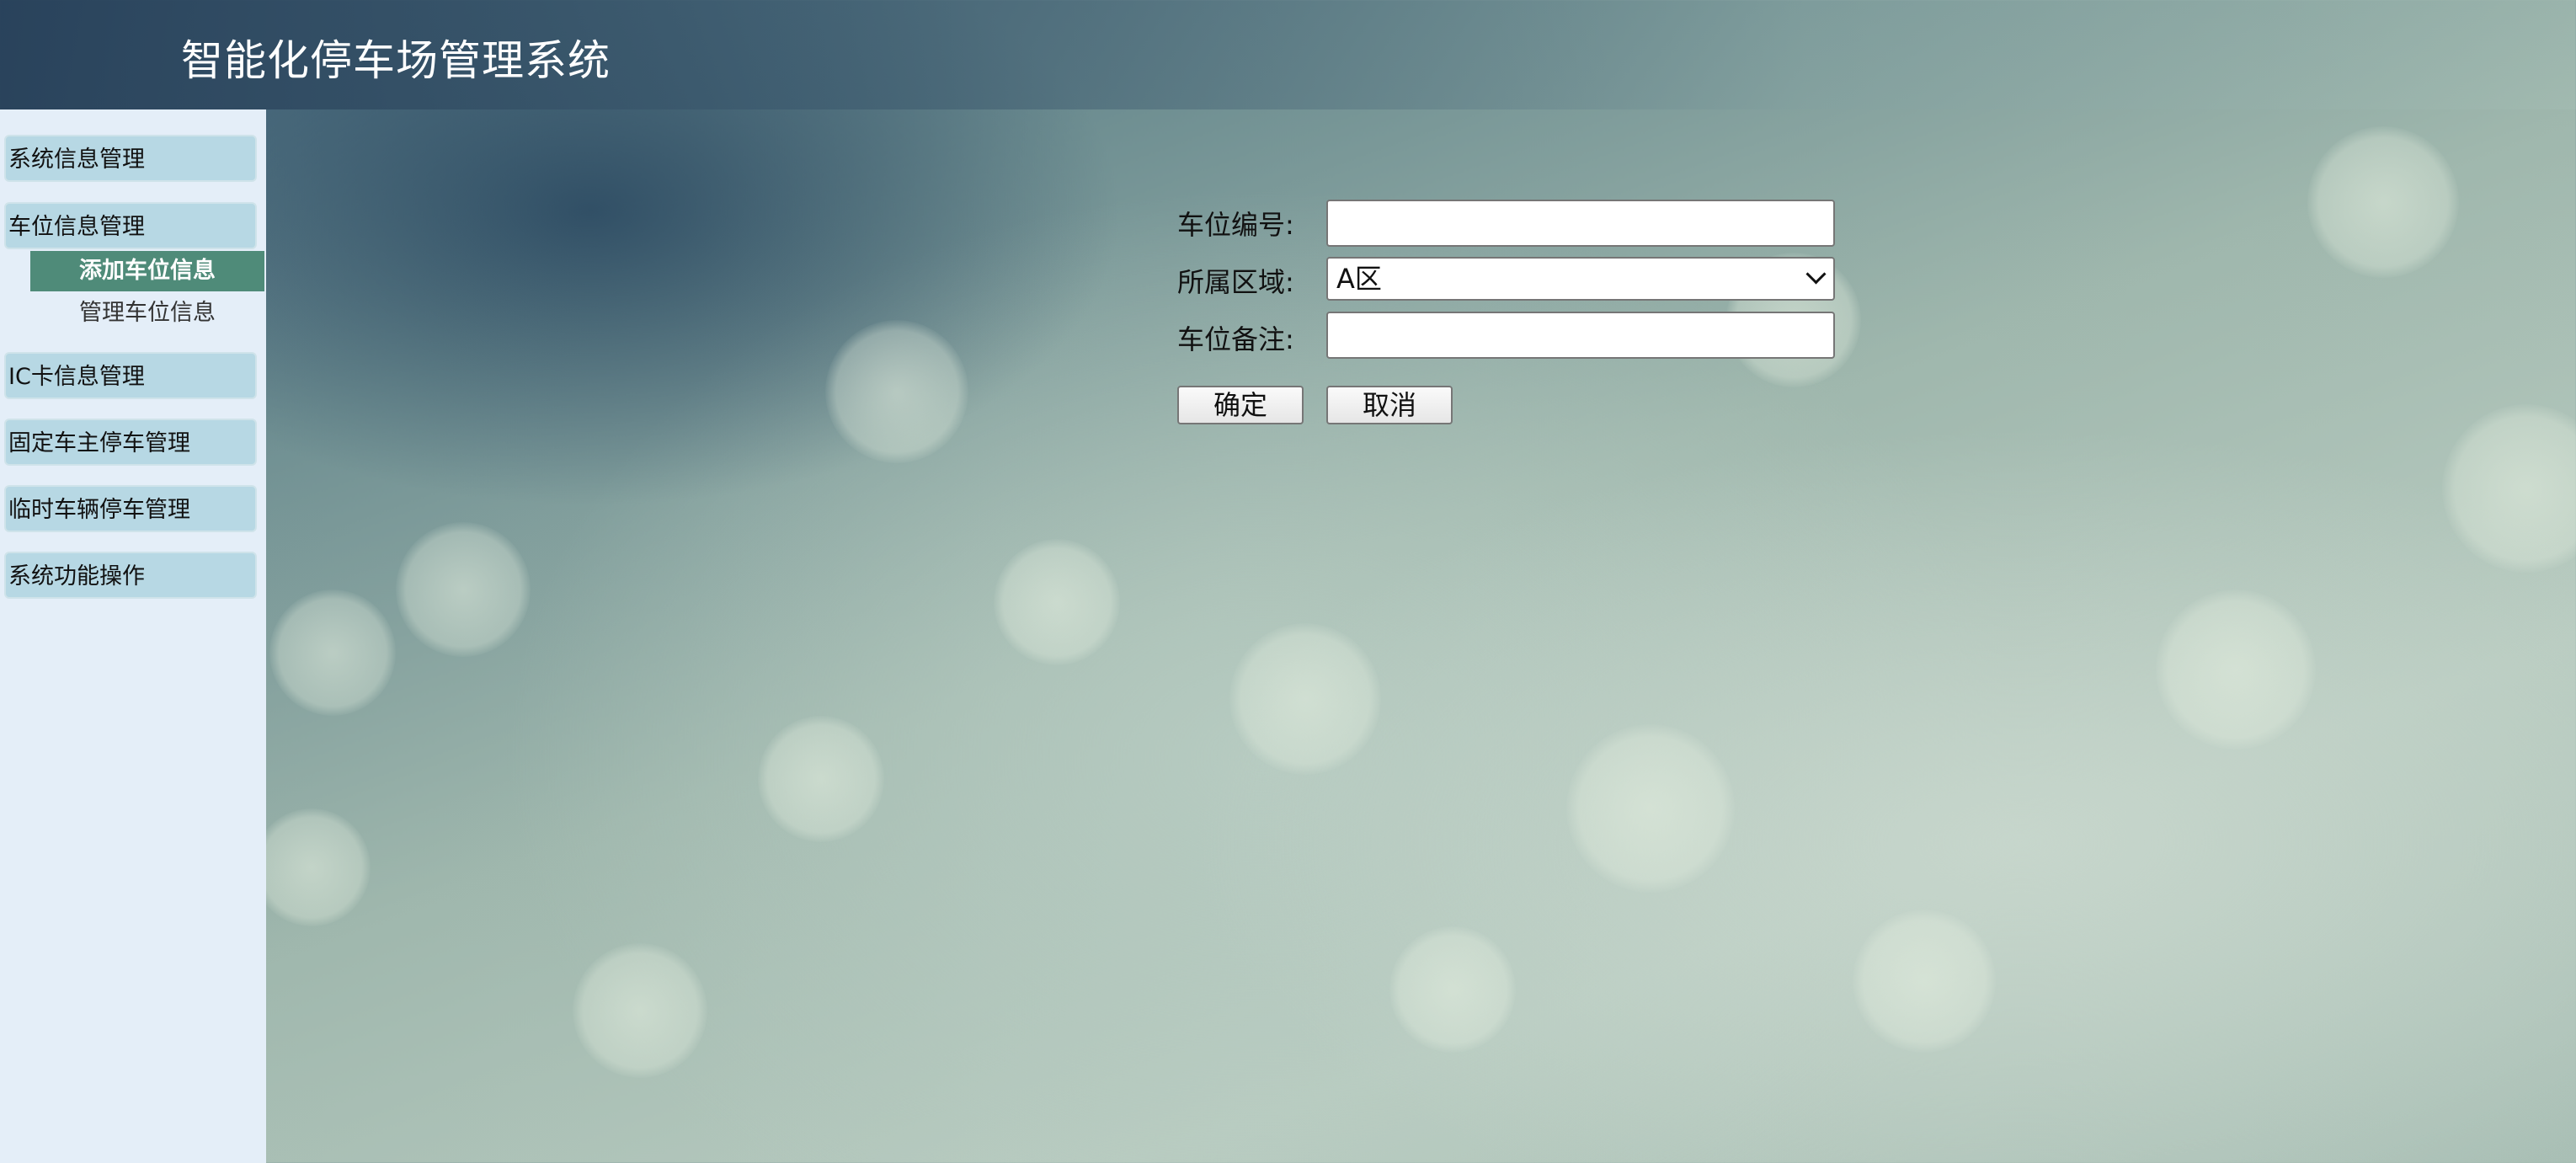 The height and width of the screenshot is (1163, 2576). What do you see at coordinates (130, 376) in the screenshot?
I see `sidebar-item-ic-card-info: IC卡信息管理` at bounding box center [130, 376].